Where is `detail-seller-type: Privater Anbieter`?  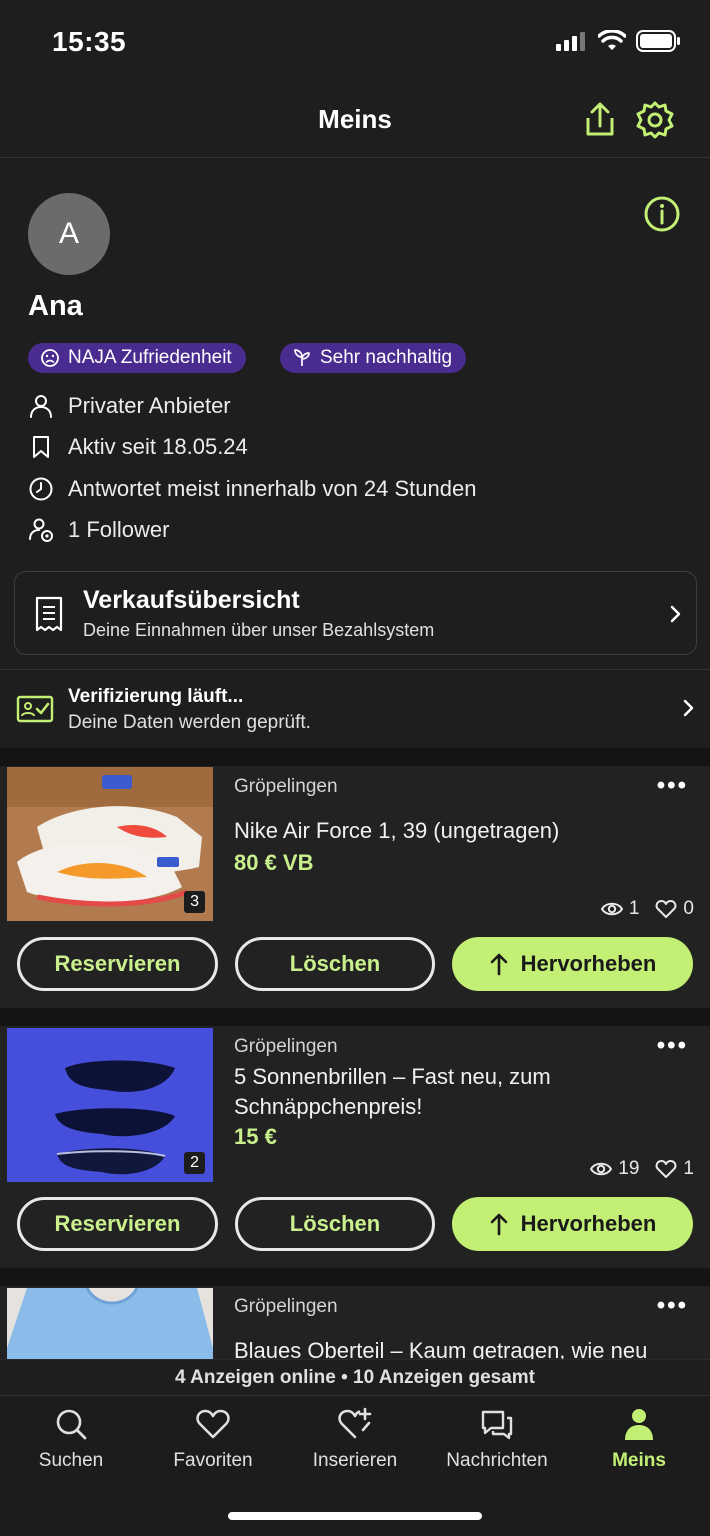
detail-seller-type: Privater Anbieter is located at coordinates (129, 406).